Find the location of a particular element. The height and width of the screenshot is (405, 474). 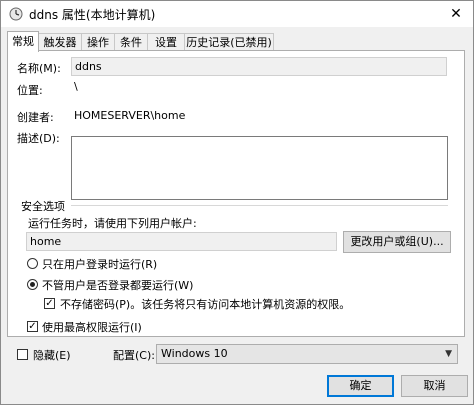

author-label: 创建者: is located at coordinates (35, 117).